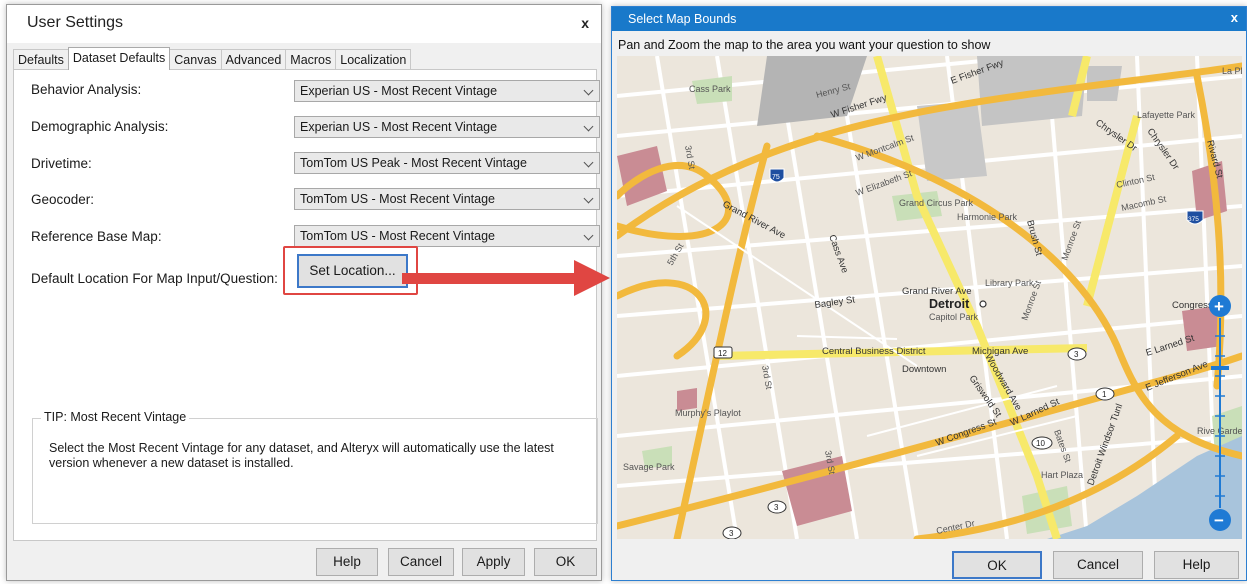 This screenshot has width=1247, height=584. I want to click on dialog-title-bar: User Settings x, so click(304, 24).